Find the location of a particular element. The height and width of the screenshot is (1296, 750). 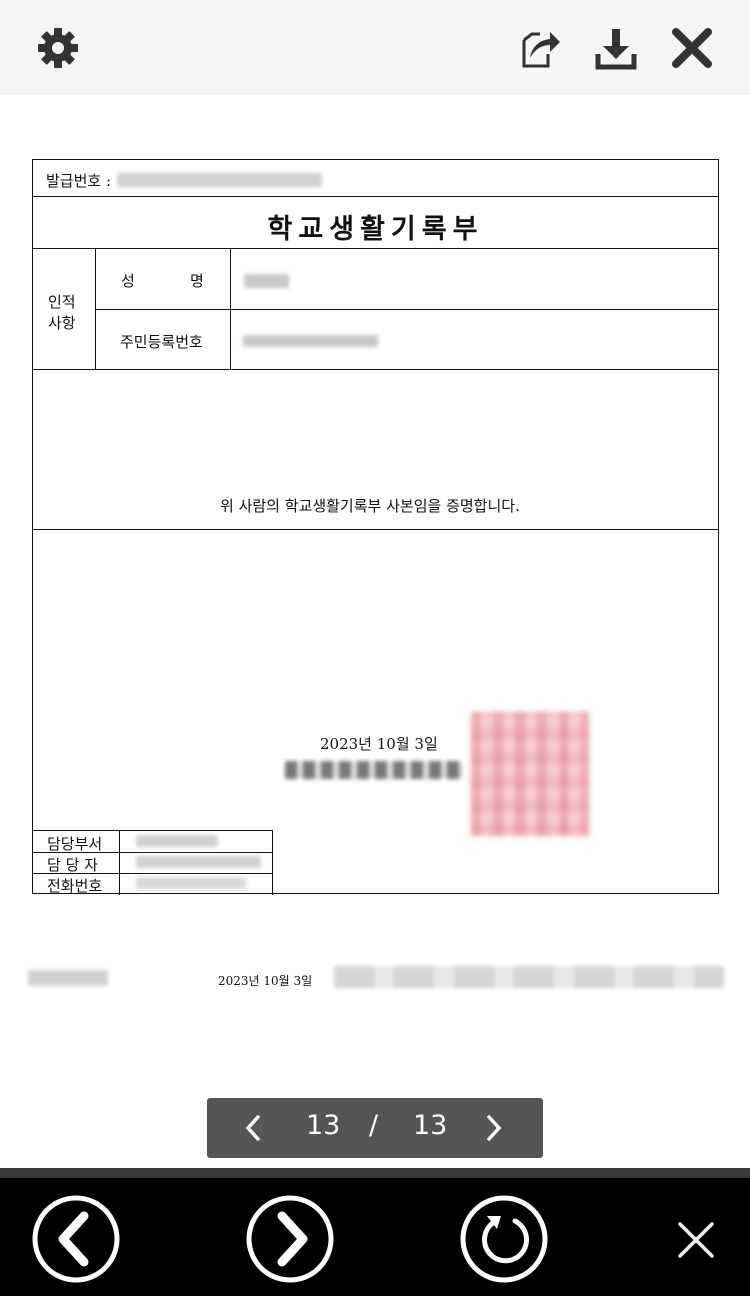

page-navigator: 13 / 13 is located at coordinates (375, 1128).